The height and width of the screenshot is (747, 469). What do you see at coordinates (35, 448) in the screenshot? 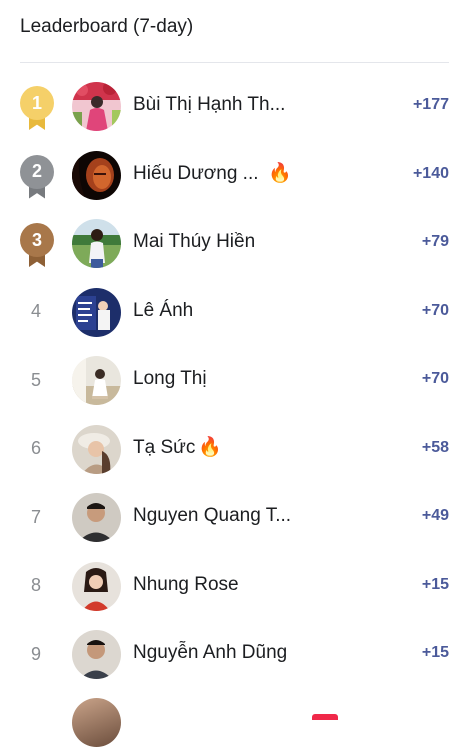
I see `rank-number: 6` at bounding box center [35, 448].